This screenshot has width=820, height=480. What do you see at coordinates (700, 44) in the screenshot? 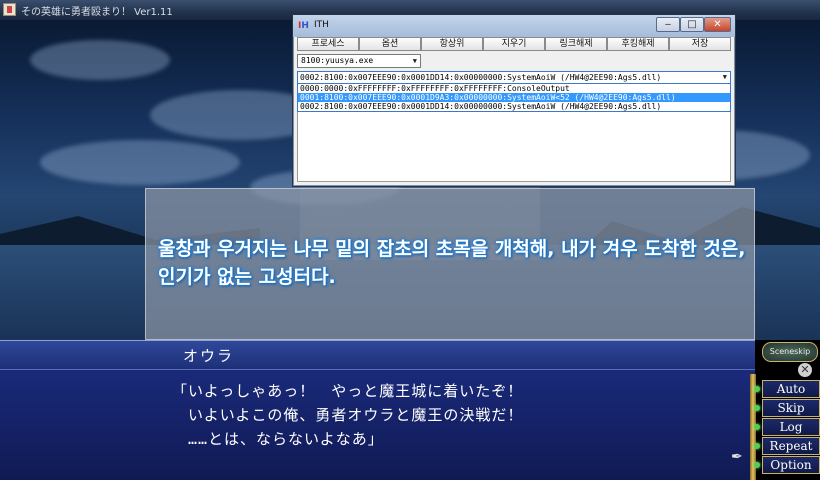
I see `save-button: 저장` at bounding box center [700, 44].